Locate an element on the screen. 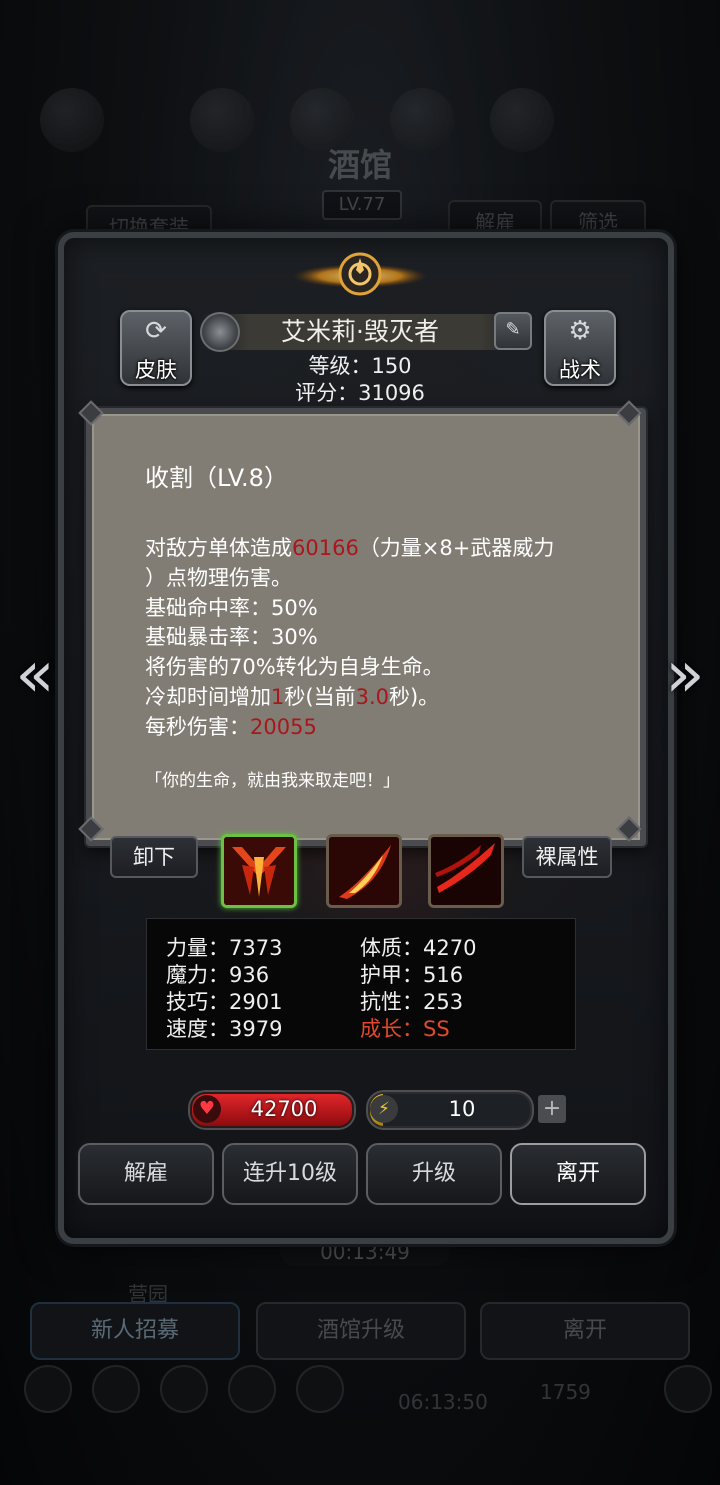 This screenshot has width=720, height=1485. stat-magic: 魔力：936 is located at coordinates (218, 975).